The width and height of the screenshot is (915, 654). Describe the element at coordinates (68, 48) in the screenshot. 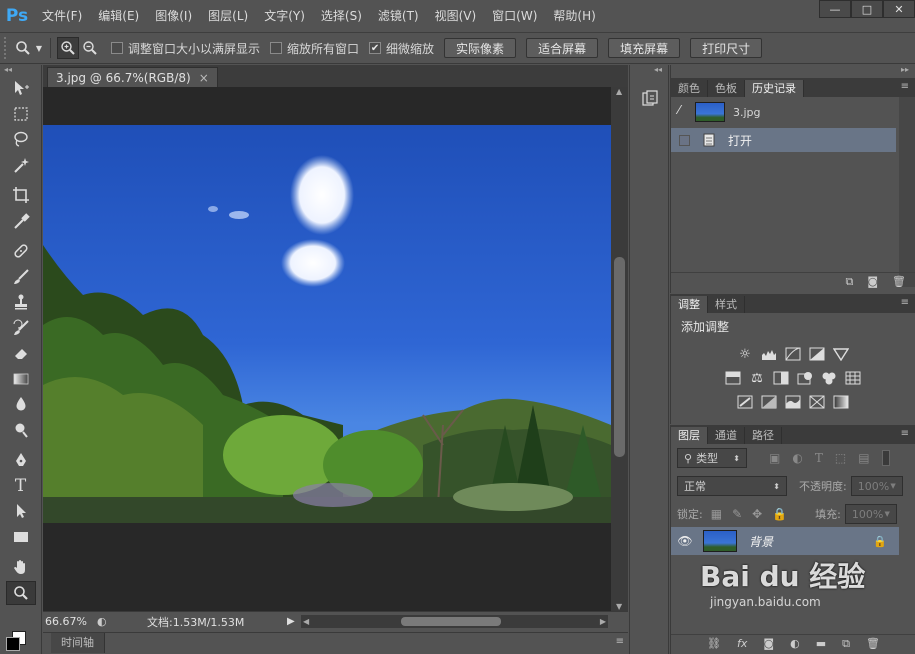

I see `zoom-in-icon` at that location.